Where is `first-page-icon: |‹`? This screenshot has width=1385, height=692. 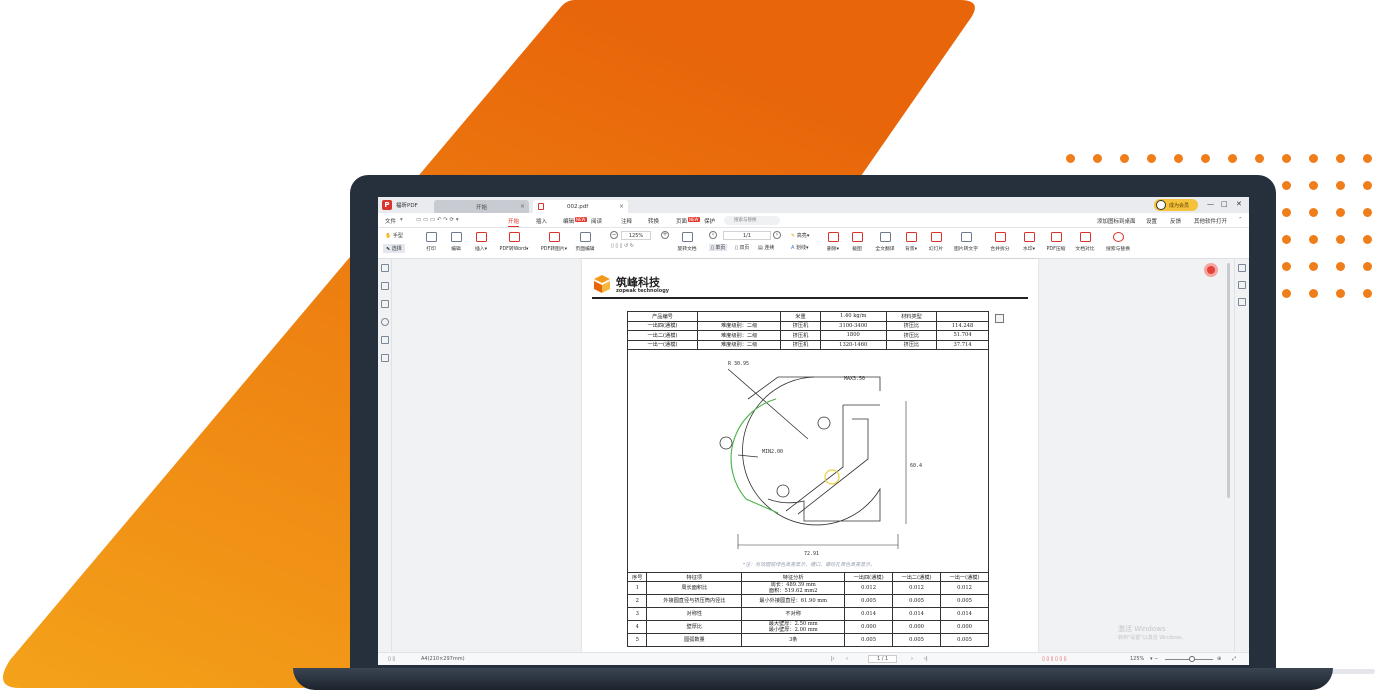
first-page-icon: |‹ is located at coordinates (833, 659).